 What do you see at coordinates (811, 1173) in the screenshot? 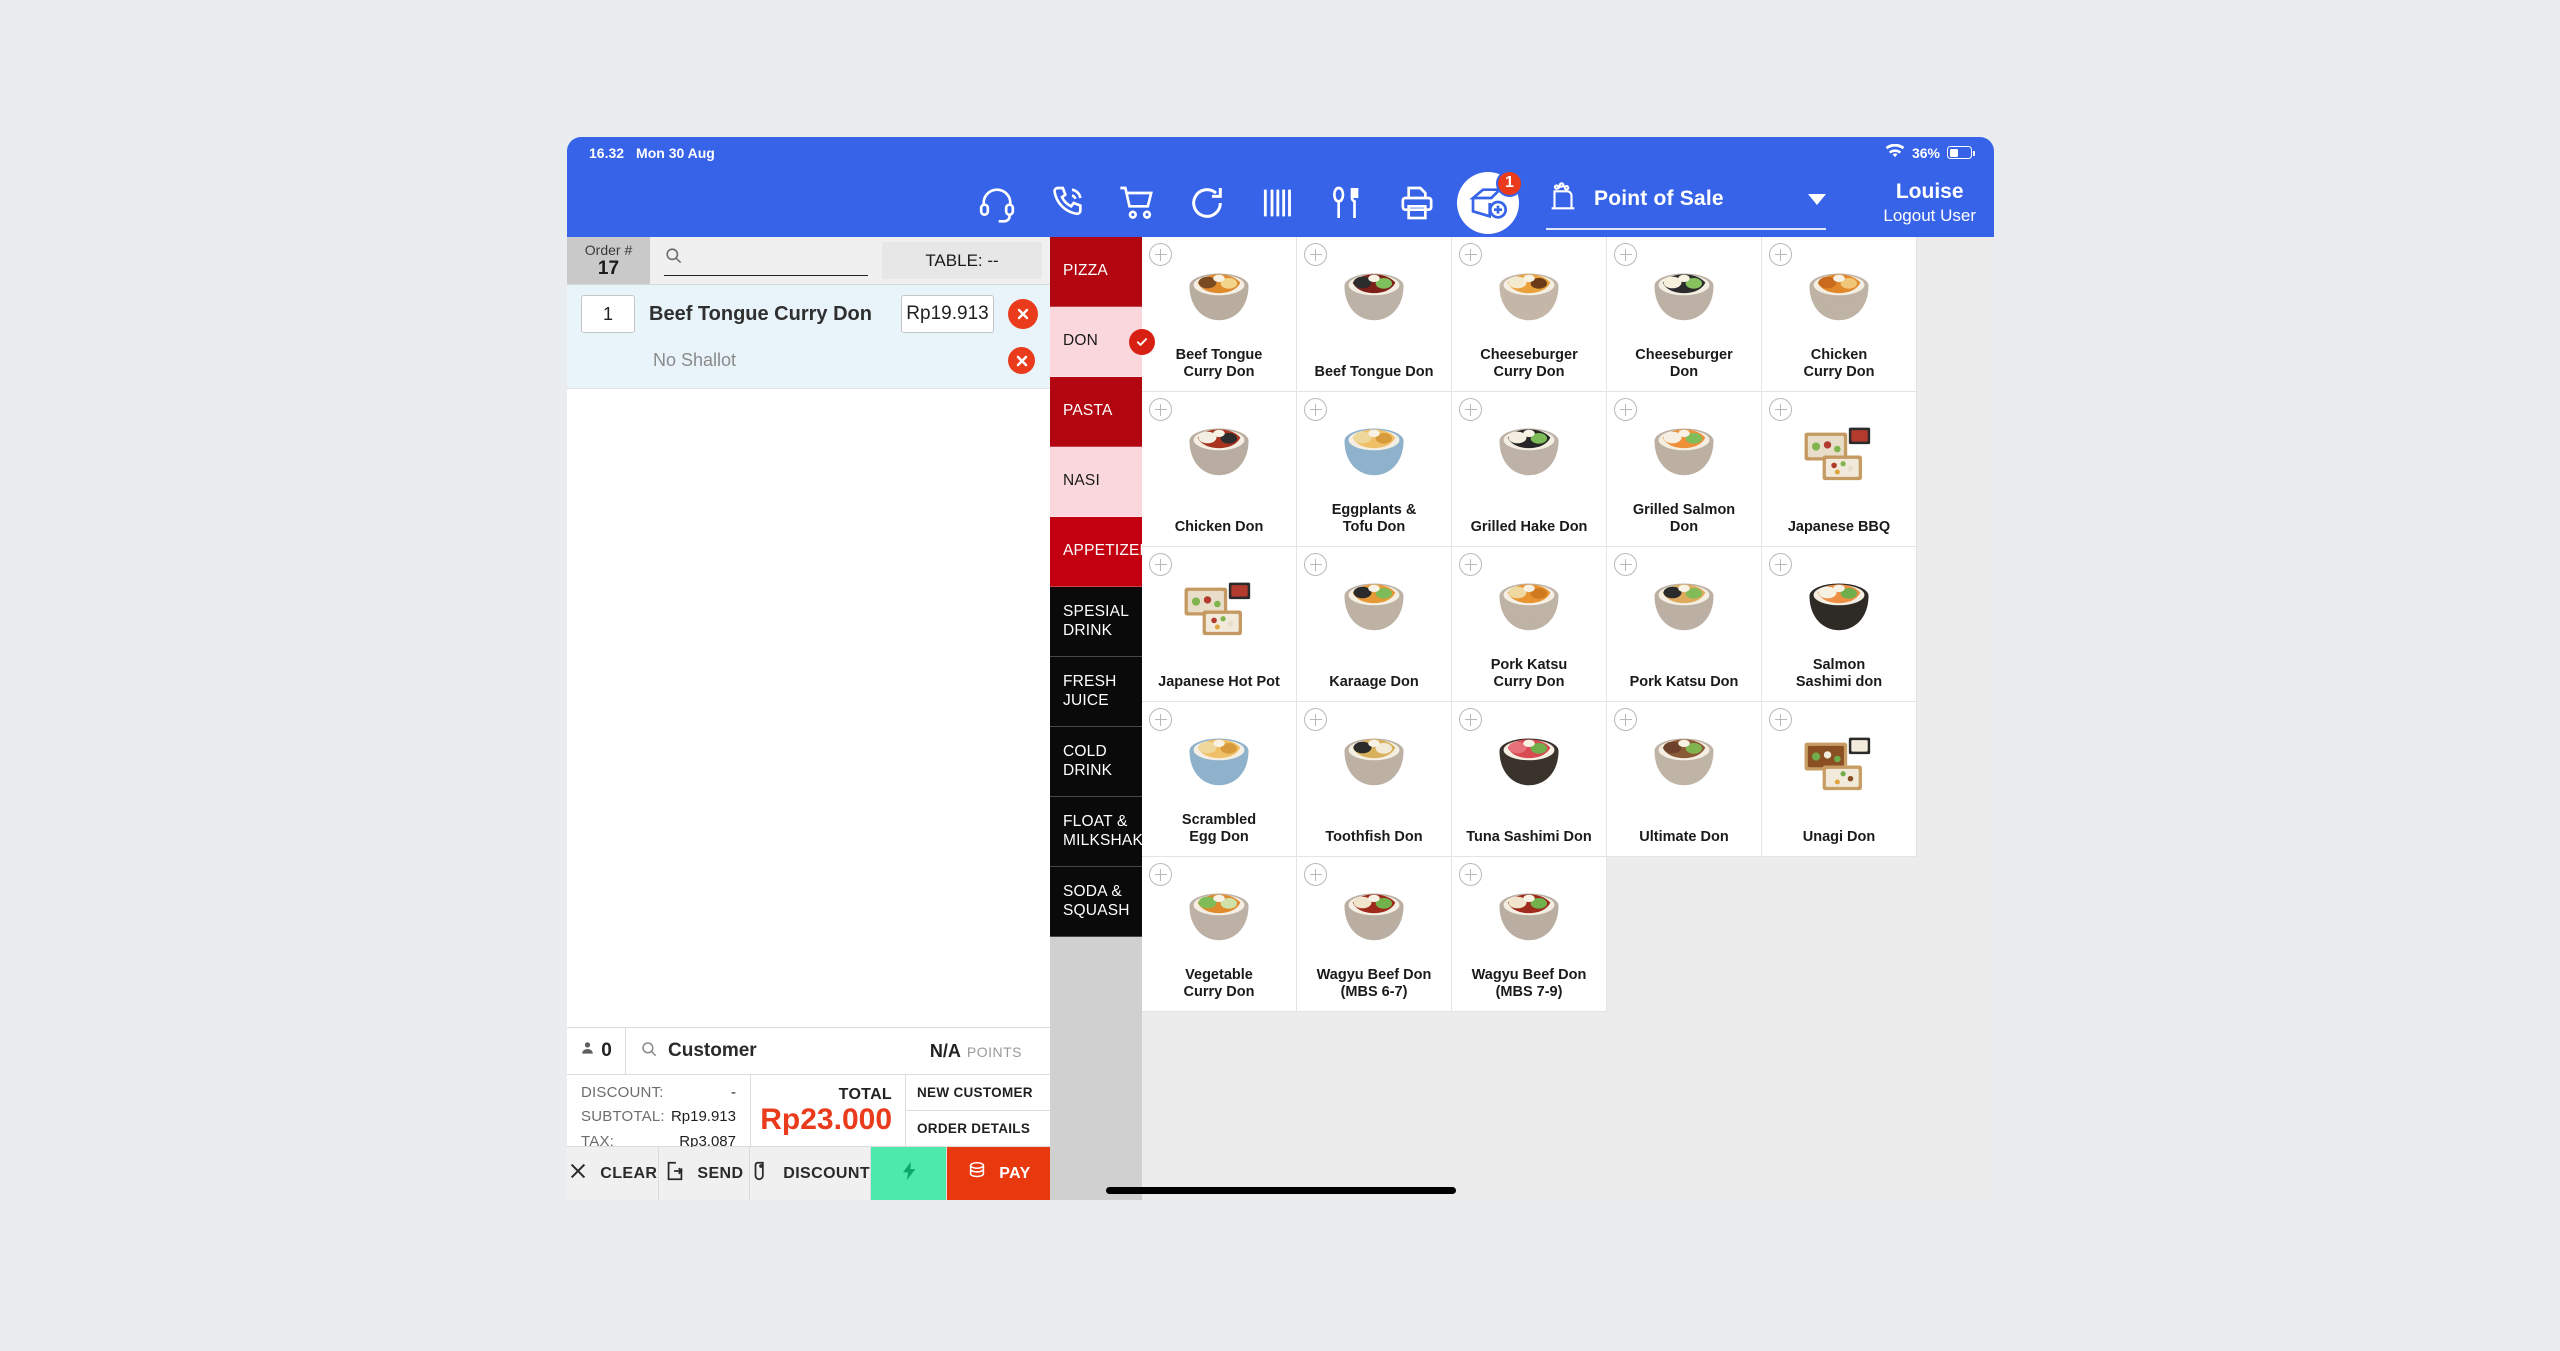
I see `discount-button: DISCOUNT` at bounding box center [811, 1173].